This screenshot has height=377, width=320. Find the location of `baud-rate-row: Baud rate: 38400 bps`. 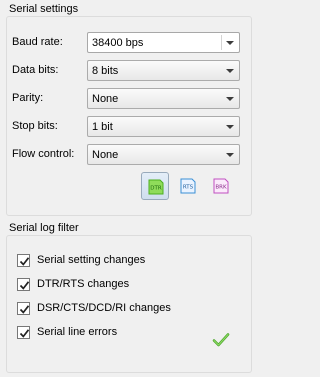

baud-rate-row: Baud rate: 38400 bps is located at coordinates (125, 42).